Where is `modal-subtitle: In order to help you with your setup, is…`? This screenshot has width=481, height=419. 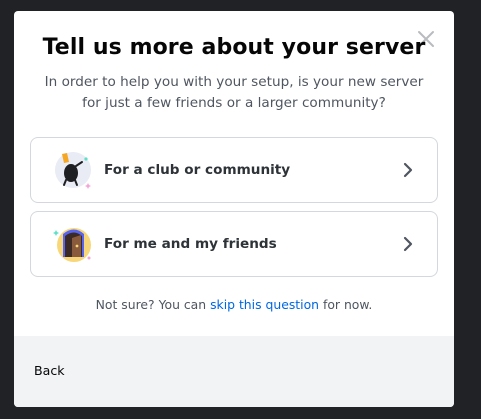 modal-subtitle: In order to help you with your setup, is… is located at coordinates (234, 92).